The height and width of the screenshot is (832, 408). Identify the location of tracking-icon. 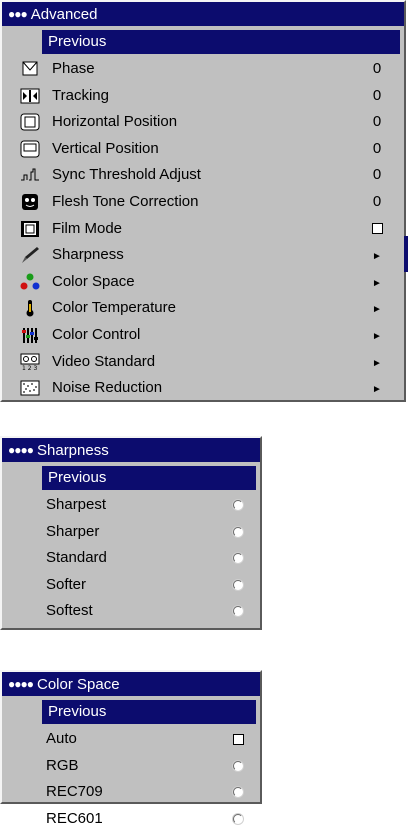
(30, 96).